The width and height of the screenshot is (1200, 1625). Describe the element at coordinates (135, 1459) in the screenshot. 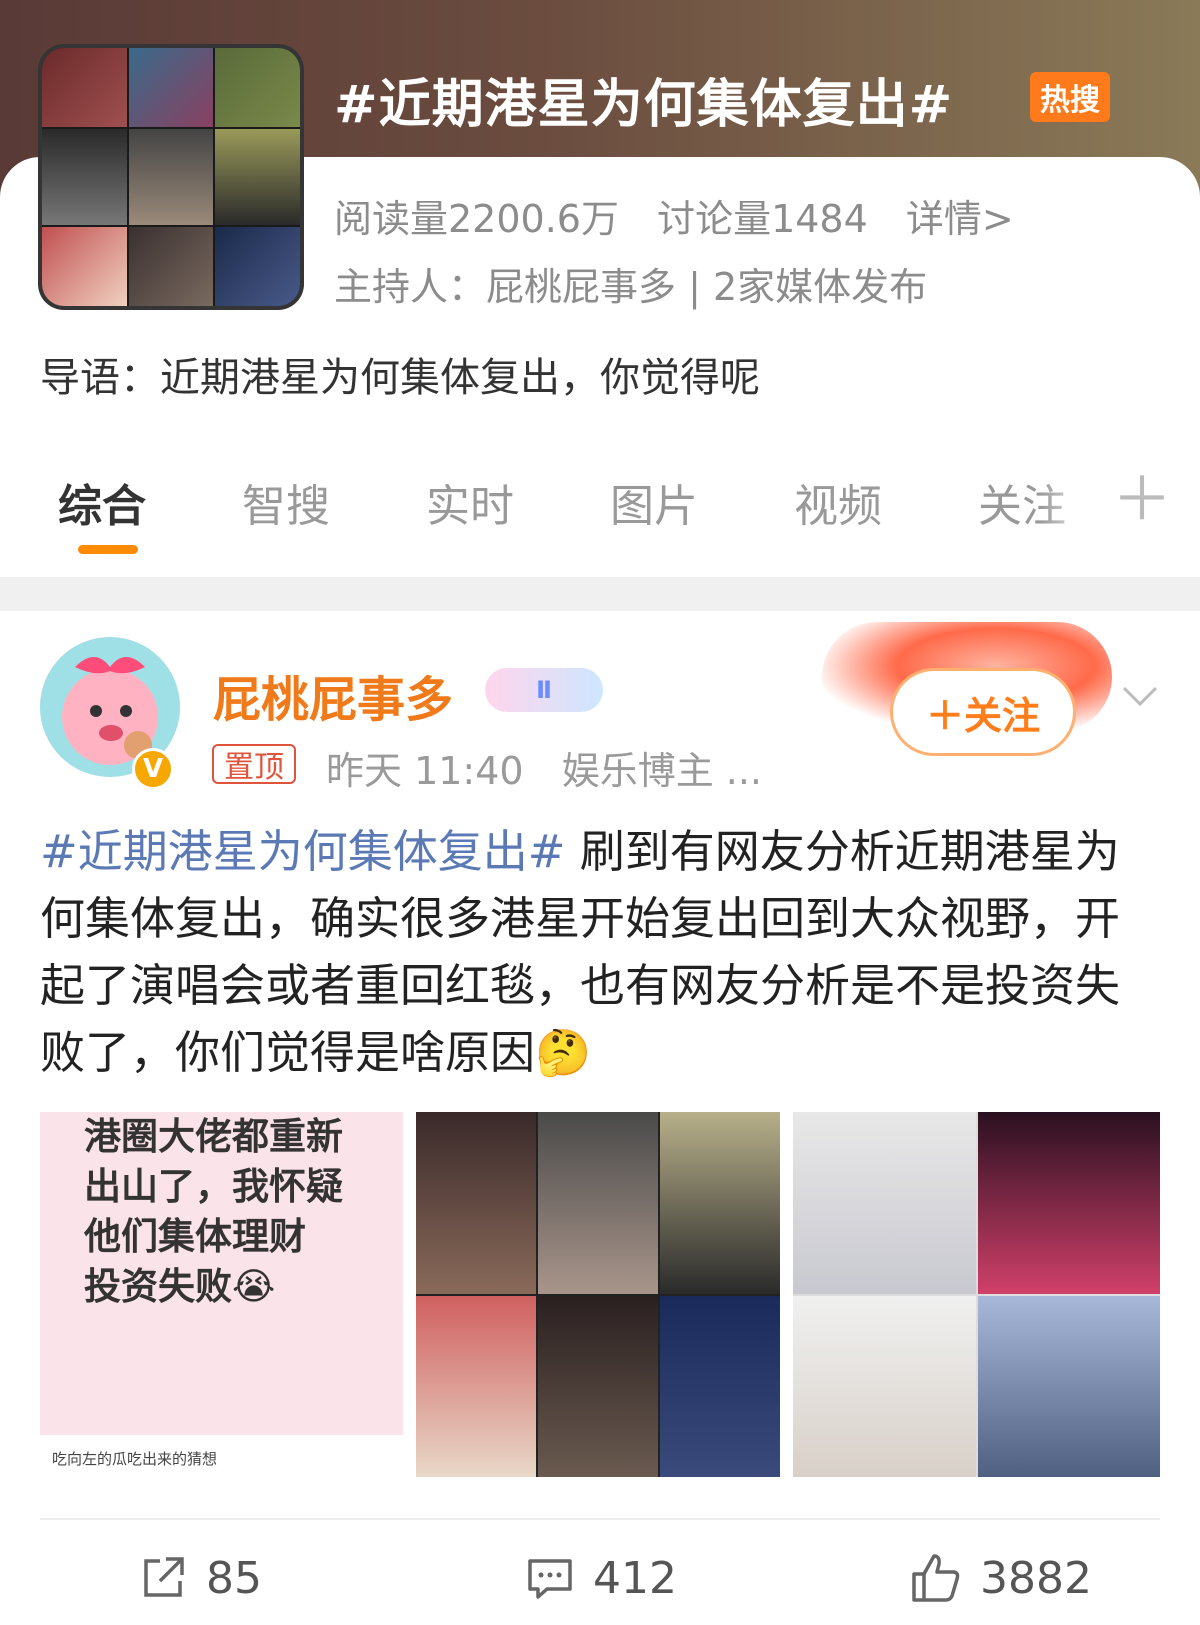

I see `image-1-caption: 吃向左的瓜吃出来的猜想` at that location.